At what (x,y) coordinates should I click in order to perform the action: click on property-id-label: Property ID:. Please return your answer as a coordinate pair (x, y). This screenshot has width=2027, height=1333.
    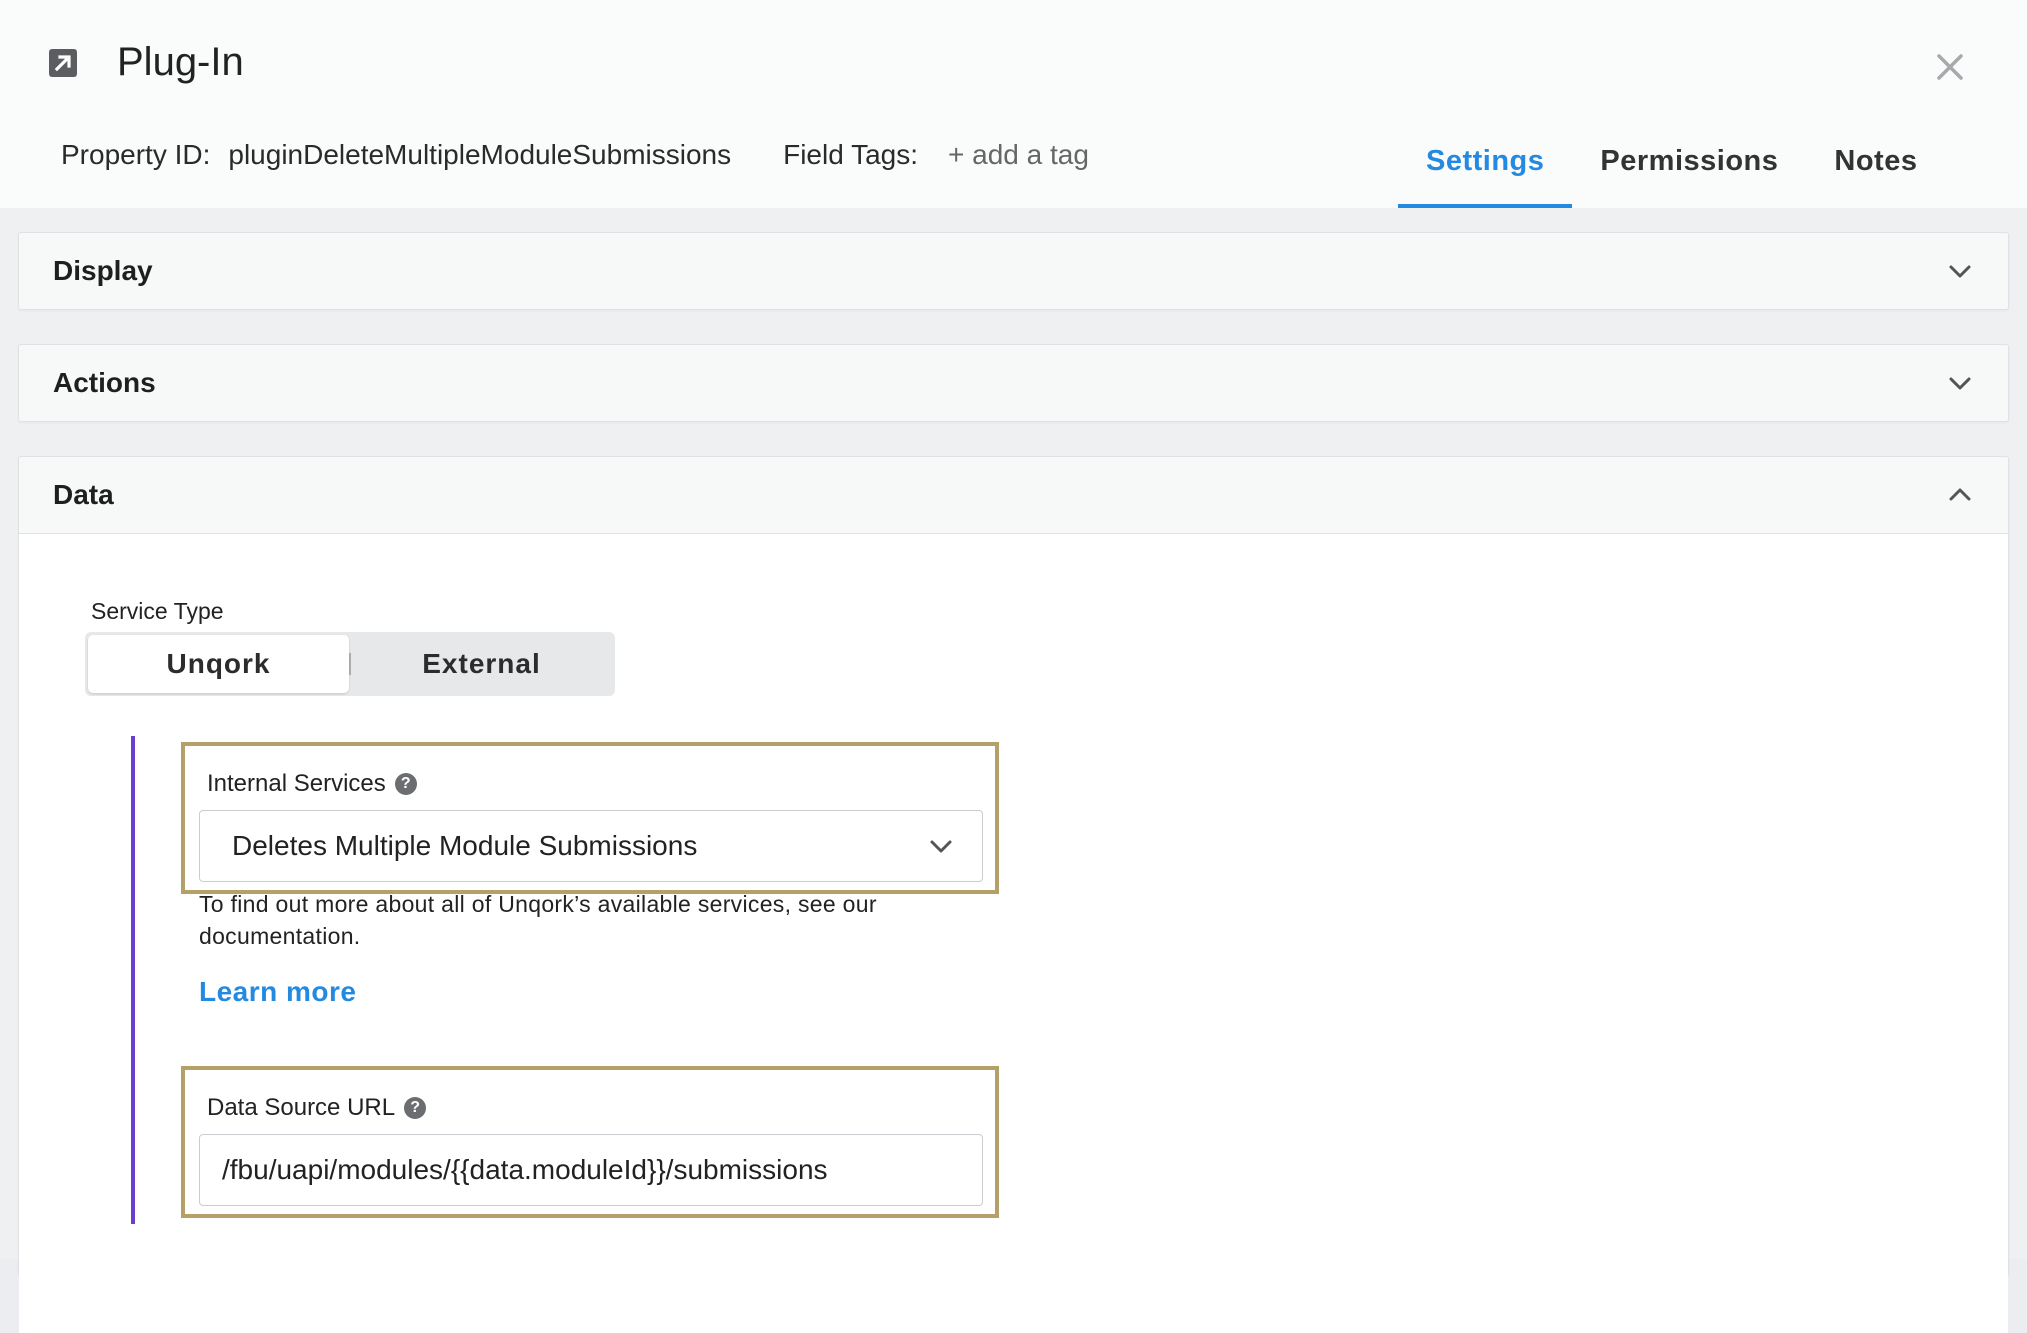
    Looking at the image, I should click on (136, 154).